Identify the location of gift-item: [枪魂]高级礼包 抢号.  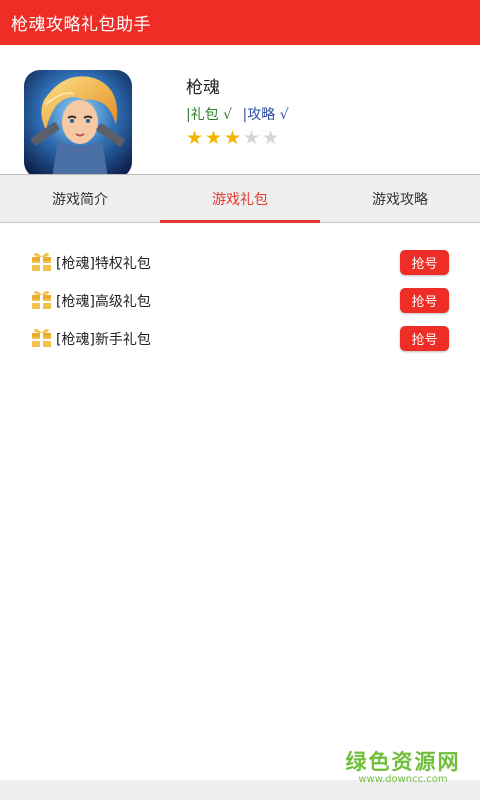
(240, 301).